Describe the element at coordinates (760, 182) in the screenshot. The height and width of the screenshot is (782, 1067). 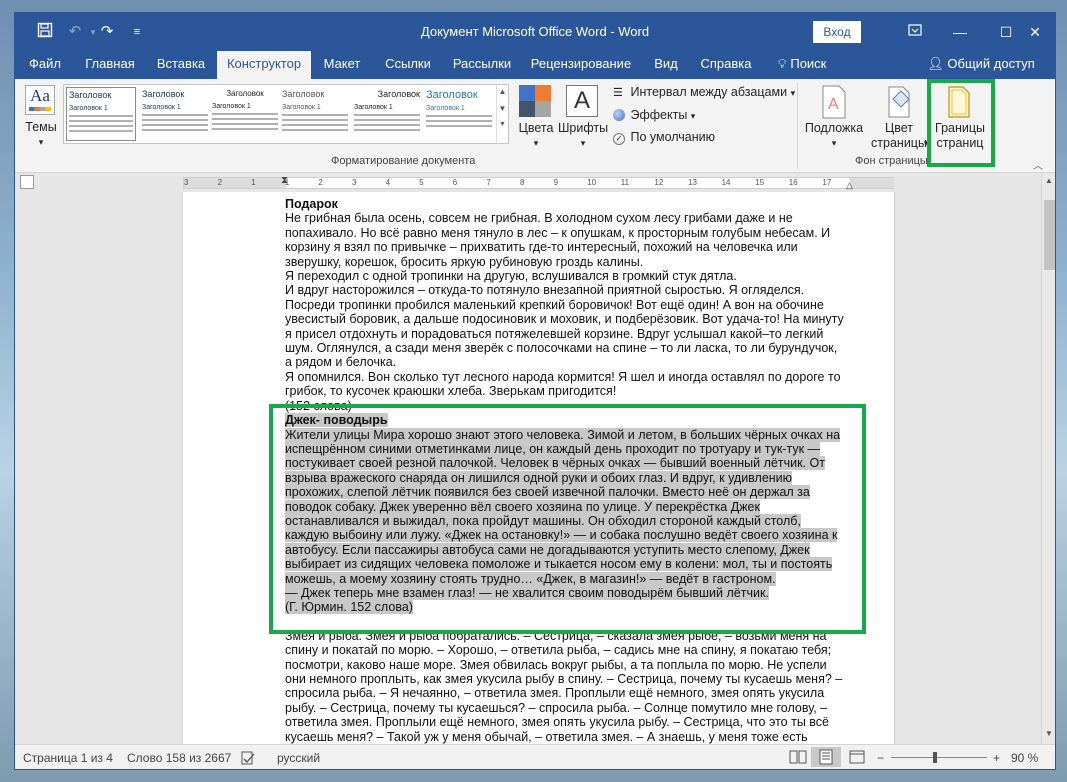
I see `ruler-tick-label: 15` at that location.